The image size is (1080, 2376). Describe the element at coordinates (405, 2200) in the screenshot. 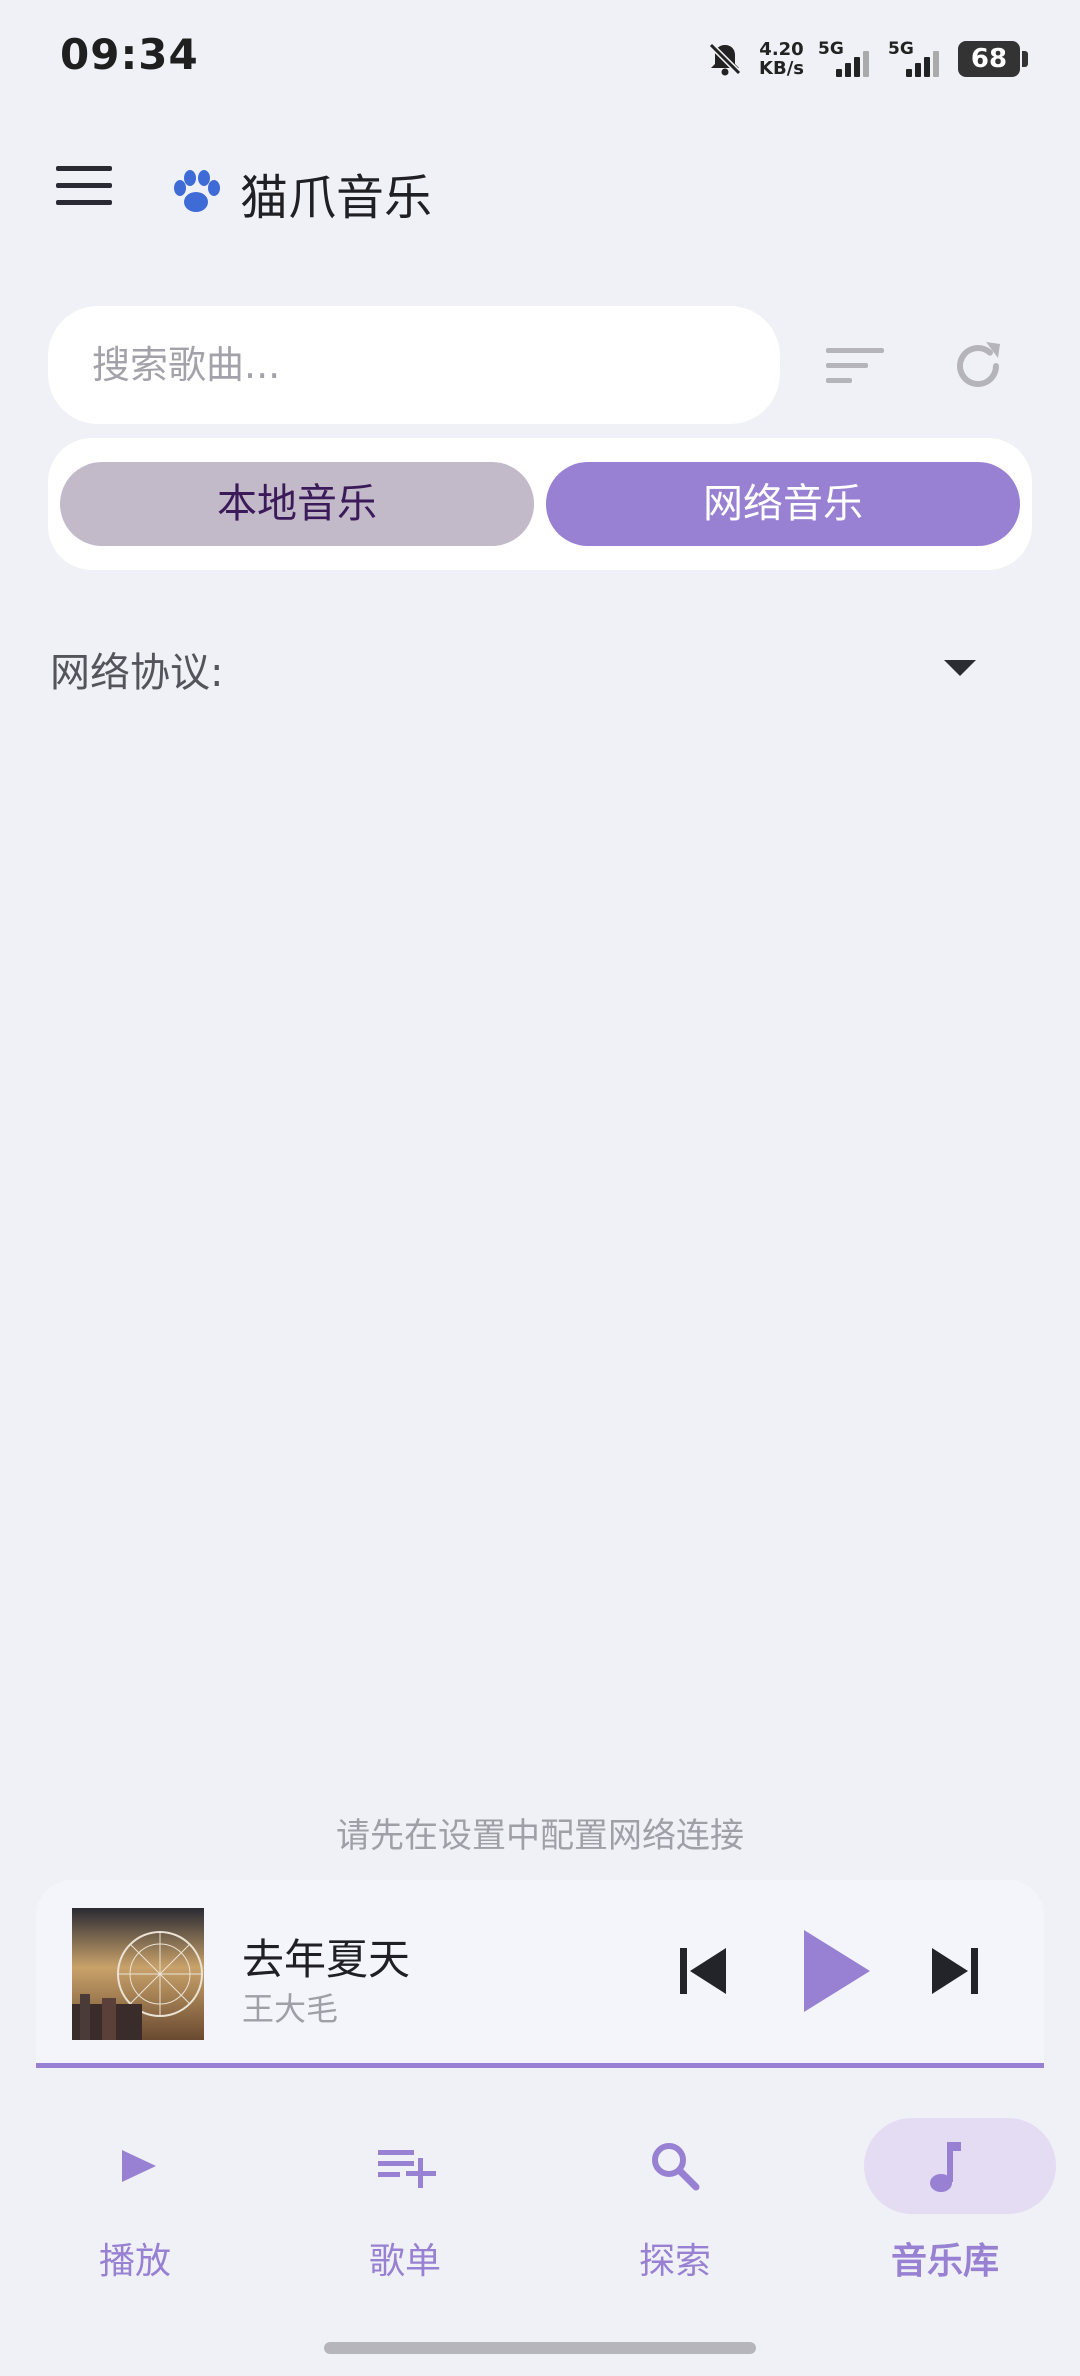

I see `nav-playlist: 歌单` at that location.